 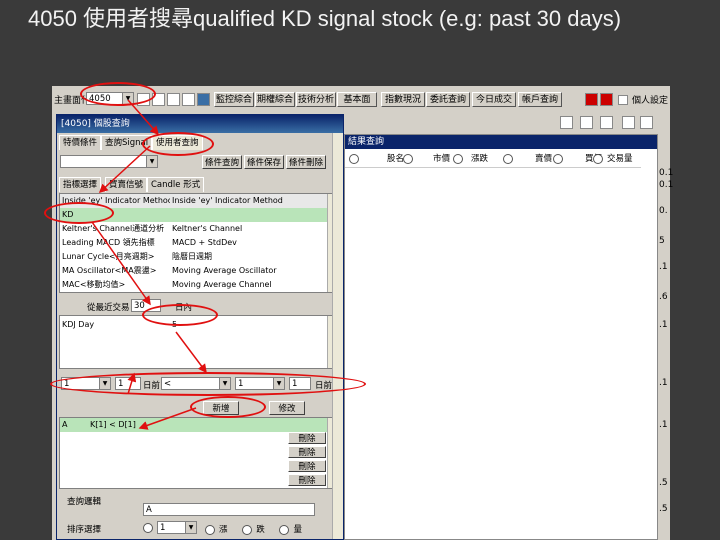 What do you see at coordinates (121, 263) in the screenshot?
I see `arrow-to-period` at bounding box center [121, 263].